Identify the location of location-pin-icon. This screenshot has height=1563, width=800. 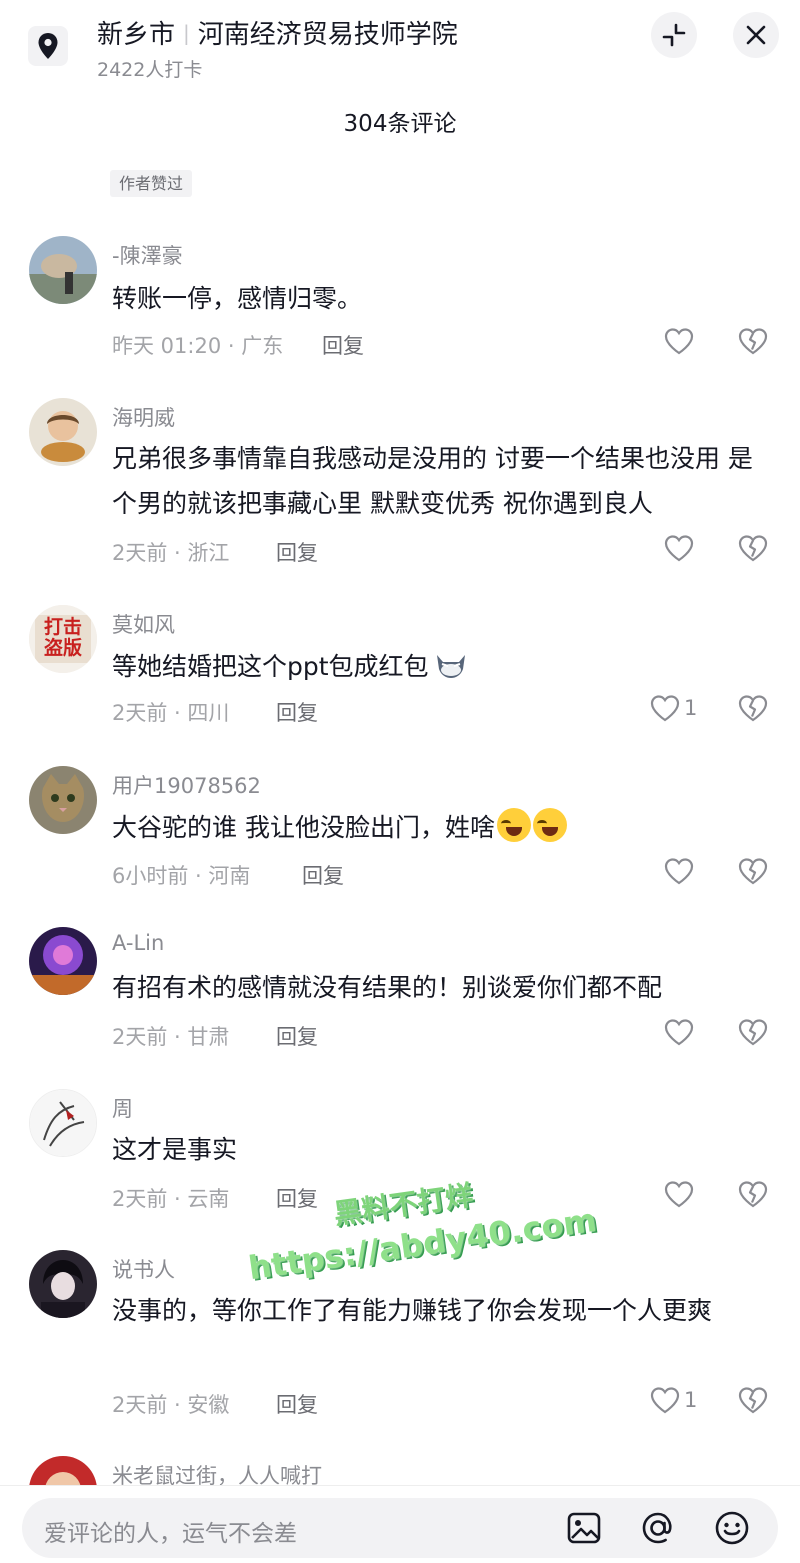
(48, 46).